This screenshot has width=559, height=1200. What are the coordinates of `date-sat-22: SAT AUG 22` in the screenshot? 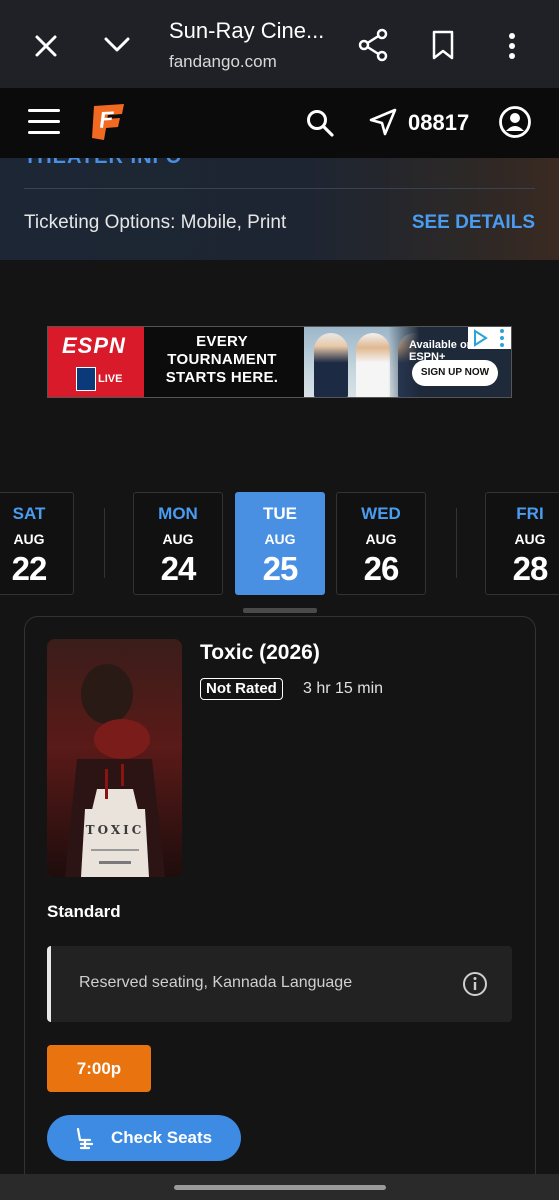 It's located at (37, 543).